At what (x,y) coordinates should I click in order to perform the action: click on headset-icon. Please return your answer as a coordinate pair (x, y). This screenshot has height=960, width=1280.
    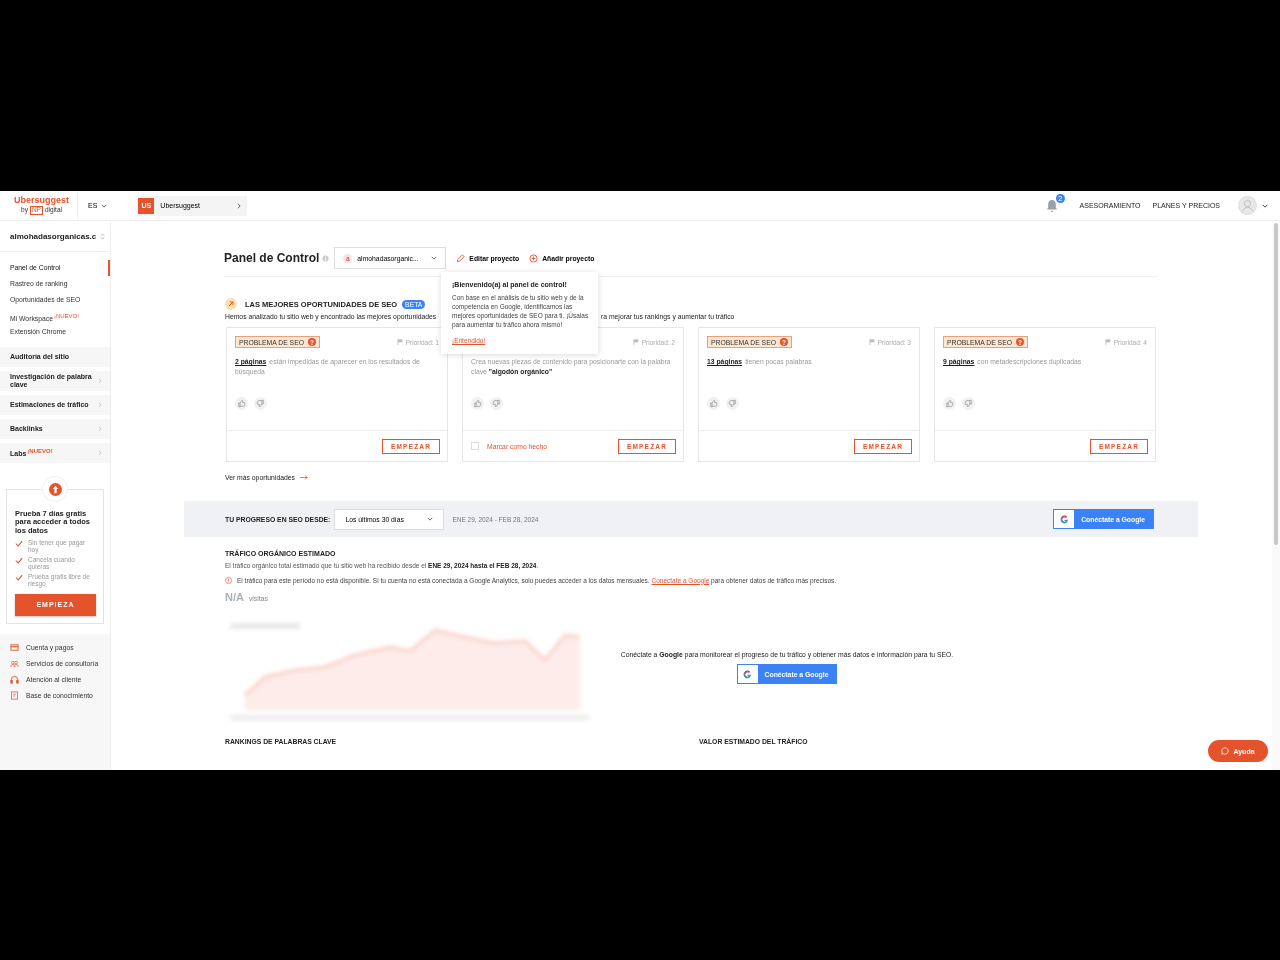
    Looking at the image, I should click on (14, 680).